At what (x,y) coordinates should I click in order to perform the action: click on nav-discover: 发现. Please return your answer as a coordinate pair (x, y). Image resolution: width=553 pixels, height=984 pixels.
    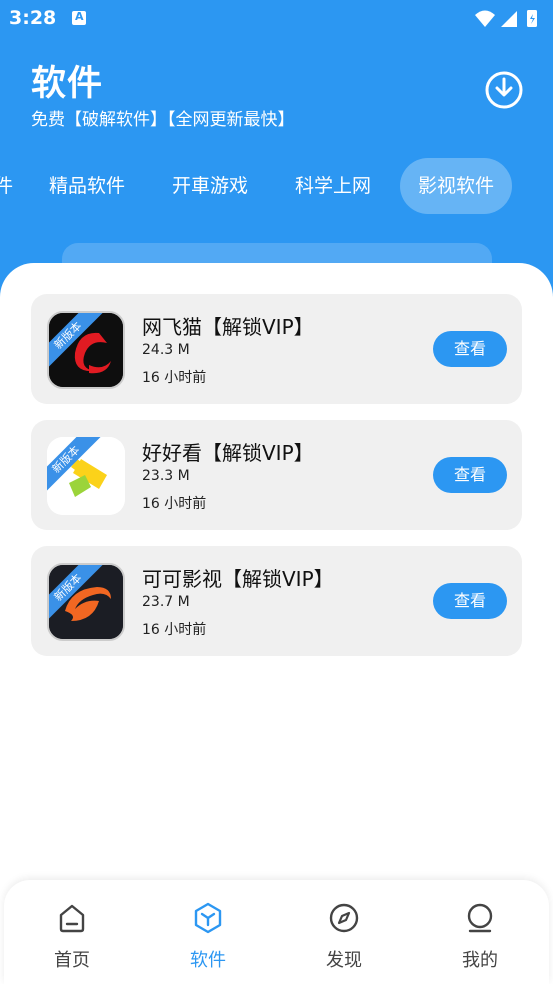
    Looking at the image, I should click on (344, 932).